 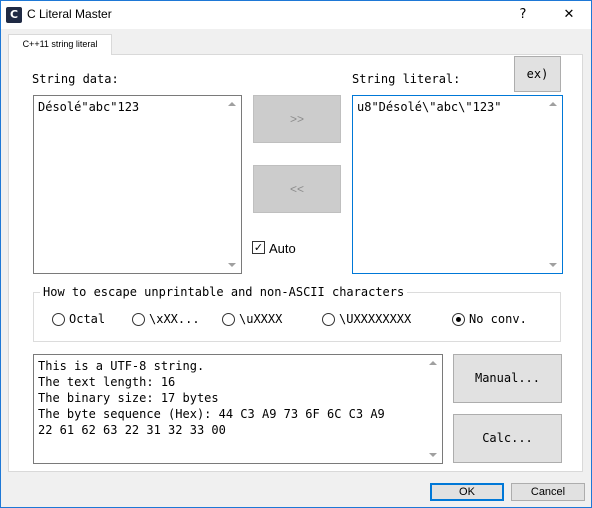 What do you see at coordinates (467, 492) in the screenshot?
I see `ok-button: OK` at bounding box center [467, 492].